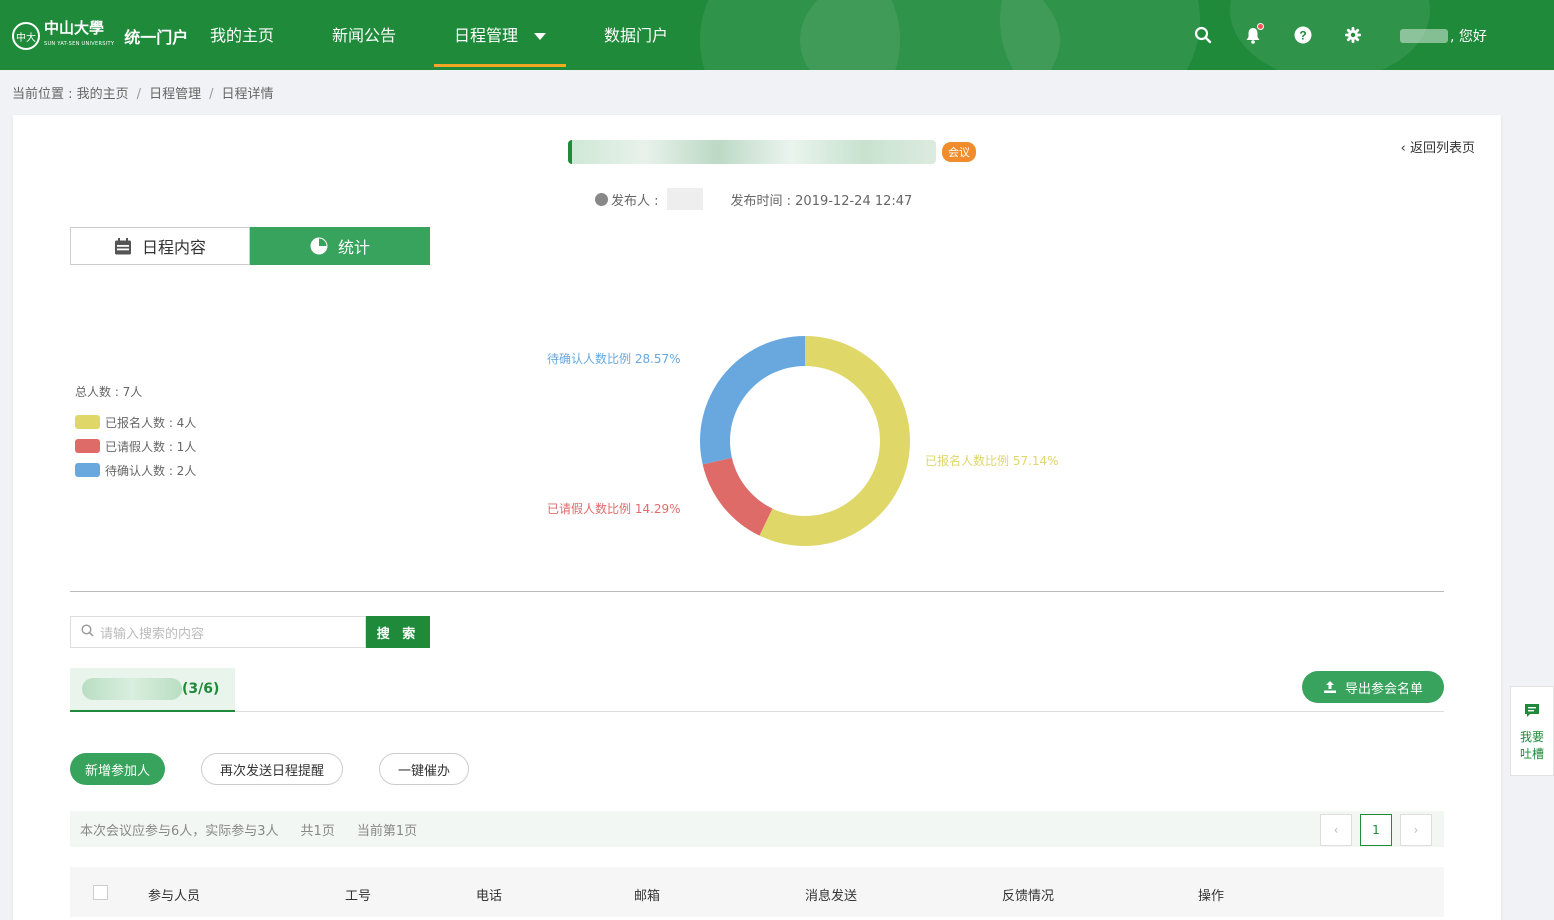 This screenshot has height=920, width=1554. Describe the element at coordinates (151, 446) in the screenshot. I see `legend-label: 已请假人数 : 1人` at that location.